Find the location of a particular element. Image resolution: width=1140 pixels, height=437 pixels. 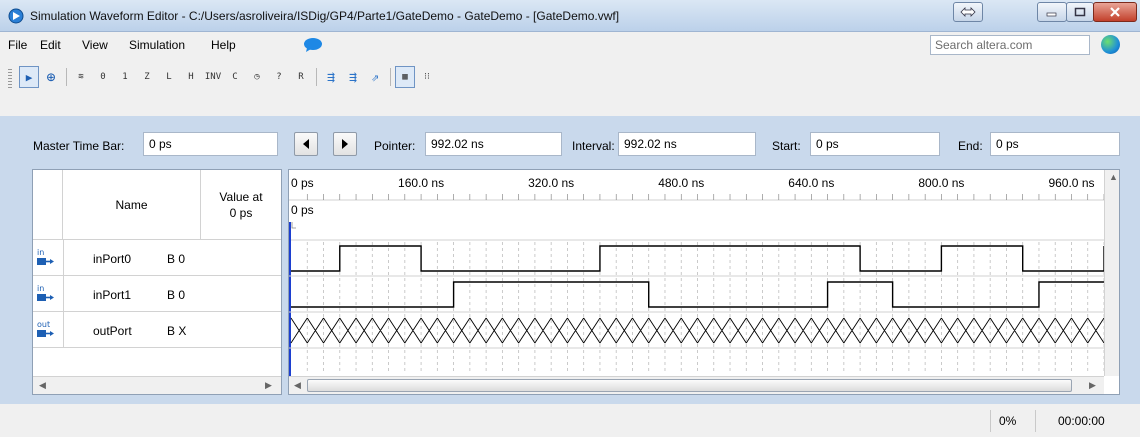

status-bar: 0% 00:00:00 is located at coordinates (570, 420).